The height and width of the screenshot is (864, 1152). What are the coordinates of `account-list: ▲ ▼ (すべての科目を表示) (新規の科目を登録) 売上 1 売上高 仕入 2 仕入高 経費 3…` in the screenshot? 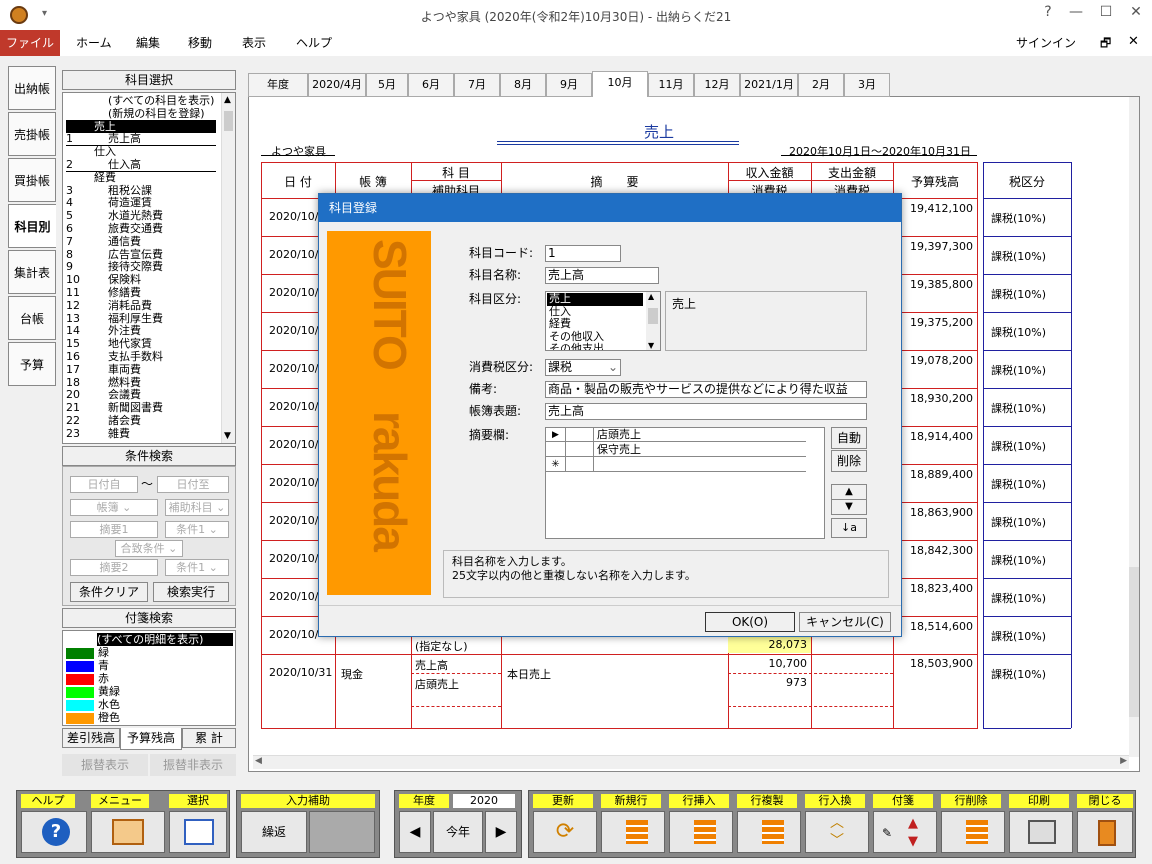 It's located at (149, 268).